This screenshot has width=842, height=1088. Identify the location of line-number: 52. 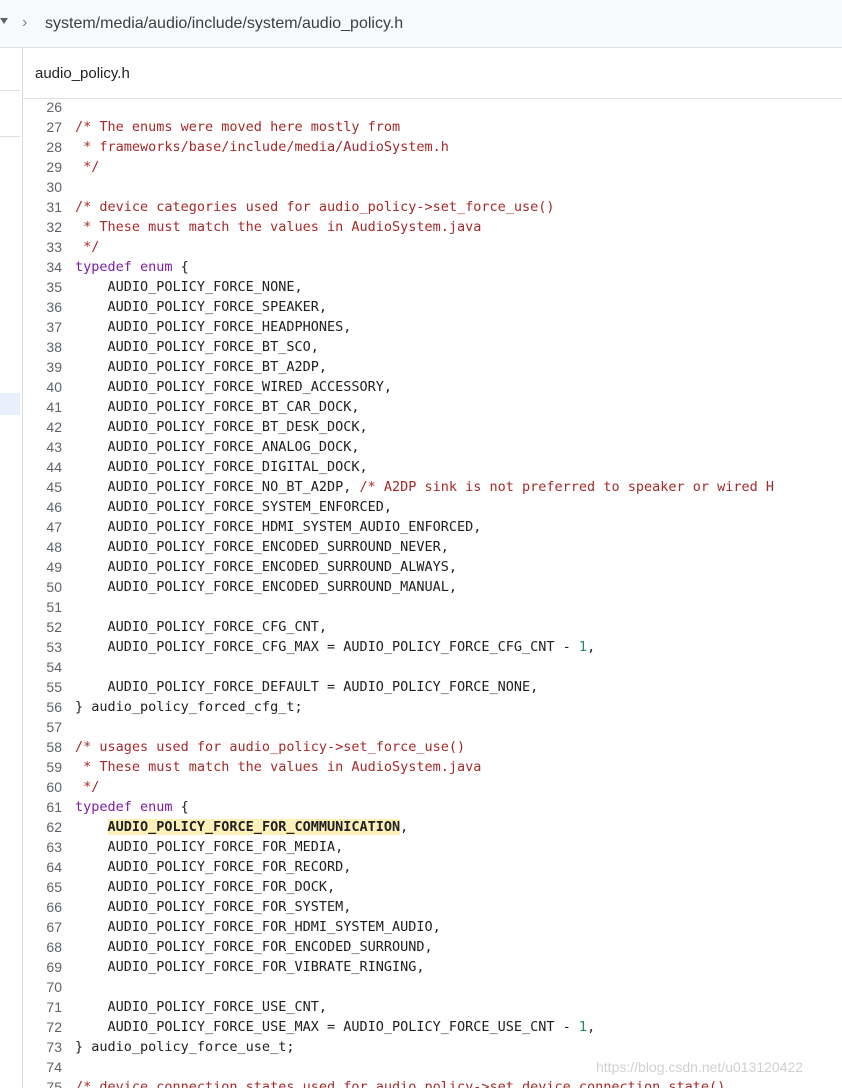
(42, 627).